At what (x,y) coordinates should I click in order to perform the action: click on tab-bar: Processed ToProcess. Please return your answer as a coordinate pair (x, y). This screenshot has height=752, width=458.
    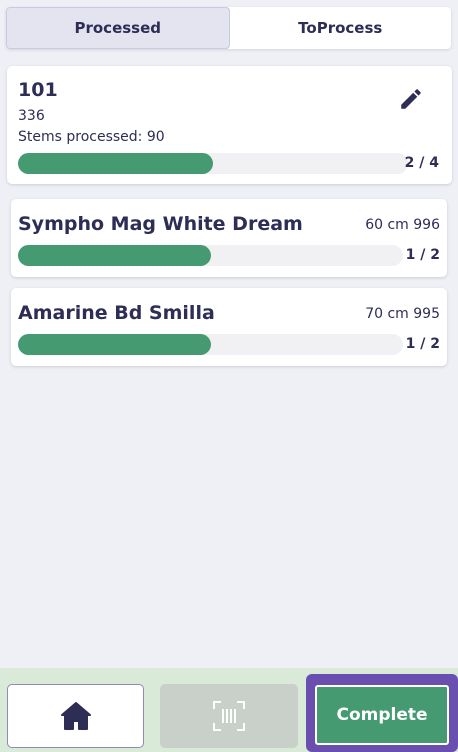
    Looking at the image, I should click on (228, 28).